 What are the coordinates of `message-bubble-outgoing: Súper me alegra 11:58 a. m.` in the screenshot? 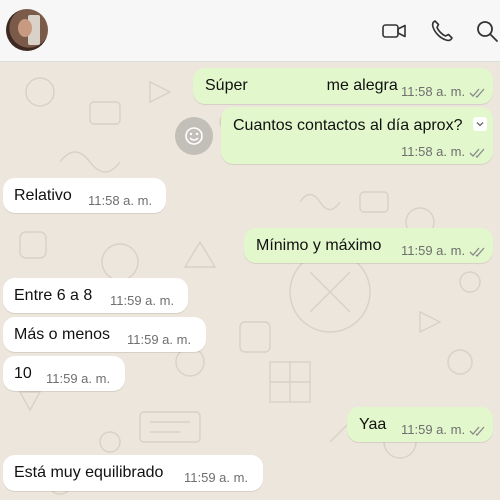 It's located at (343, 86).